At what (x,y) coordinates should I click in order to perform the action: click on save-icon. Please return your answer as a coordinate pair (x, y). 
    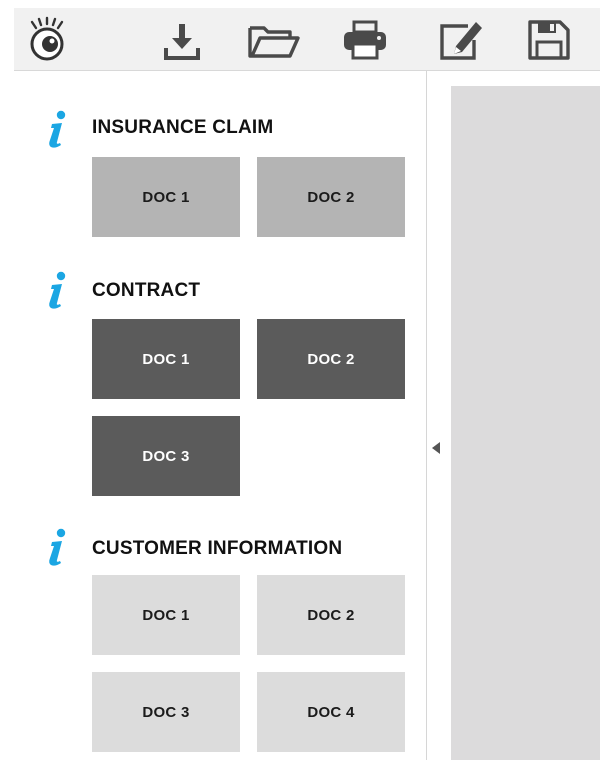
    Looking at the image, I should click on (549, 40).